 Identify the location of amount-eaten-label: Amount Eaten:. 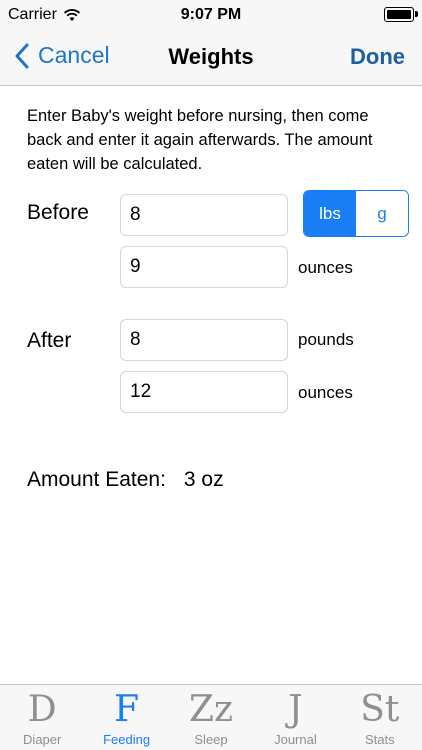
(96, 479).